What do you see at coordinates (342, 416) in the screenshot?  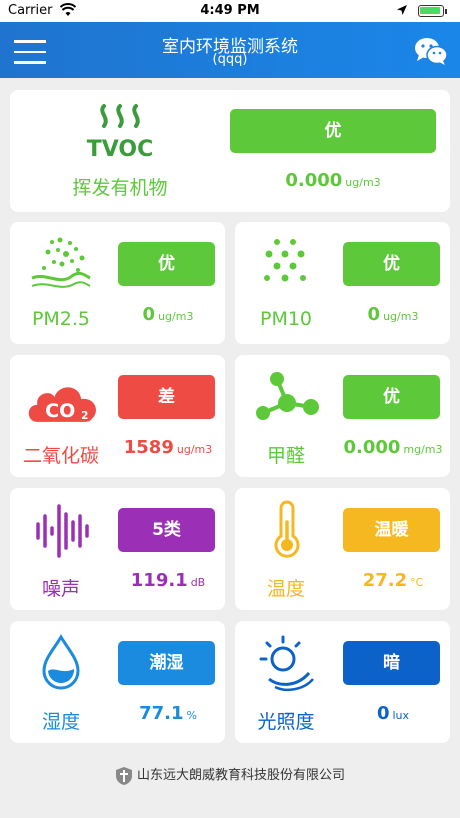 I see `formaldehyde-card: 甲醛 优 0.000 mg/m3` at bounding box center [342, 416].